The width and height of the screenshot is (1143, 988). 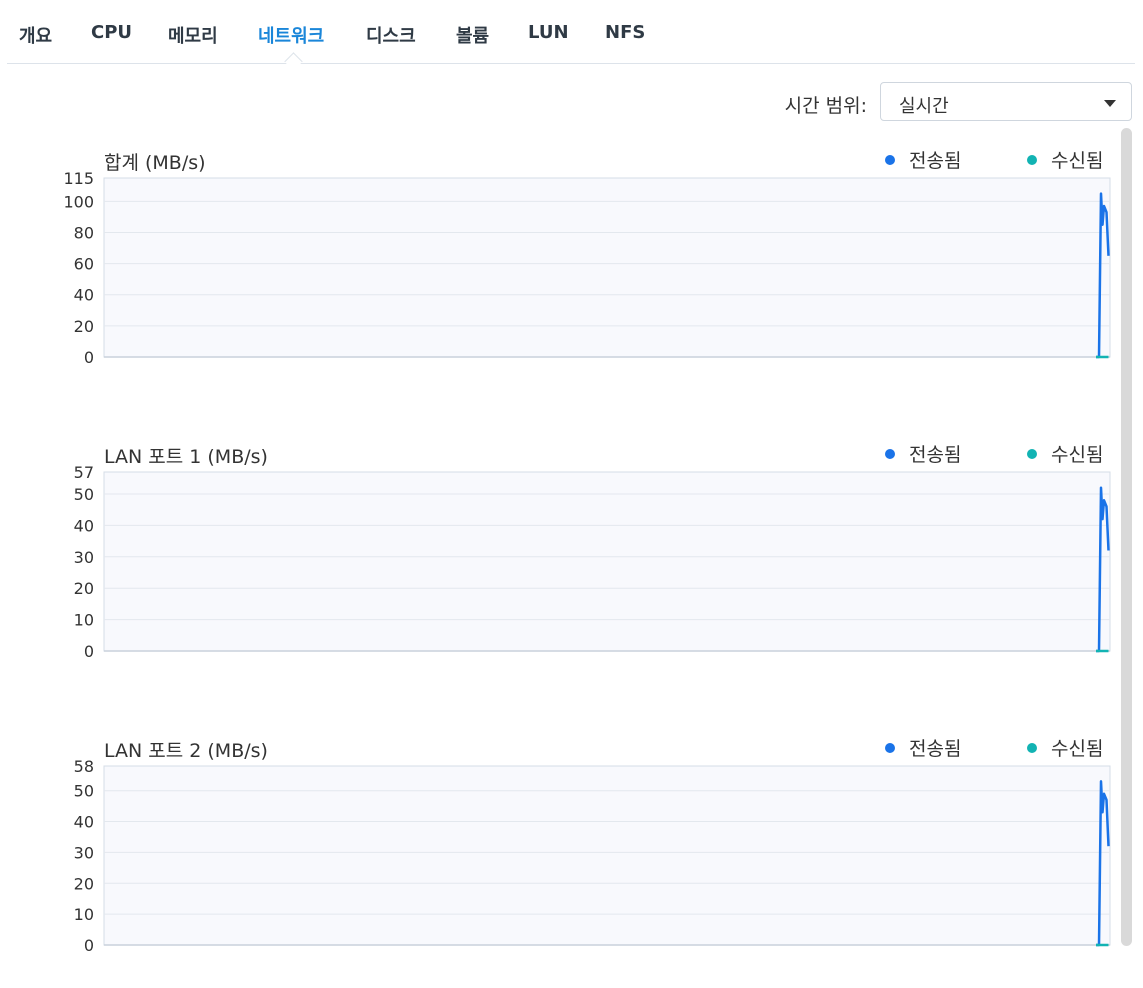 I want to click on chevron-down-icon, so click(x=1110, y=103).